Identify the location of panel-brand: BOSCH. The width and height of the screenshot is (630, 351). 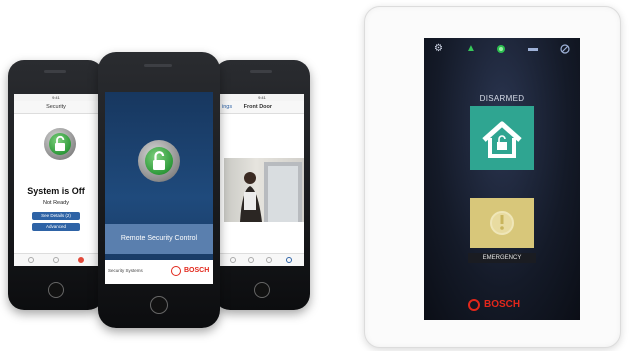
(508, 305).